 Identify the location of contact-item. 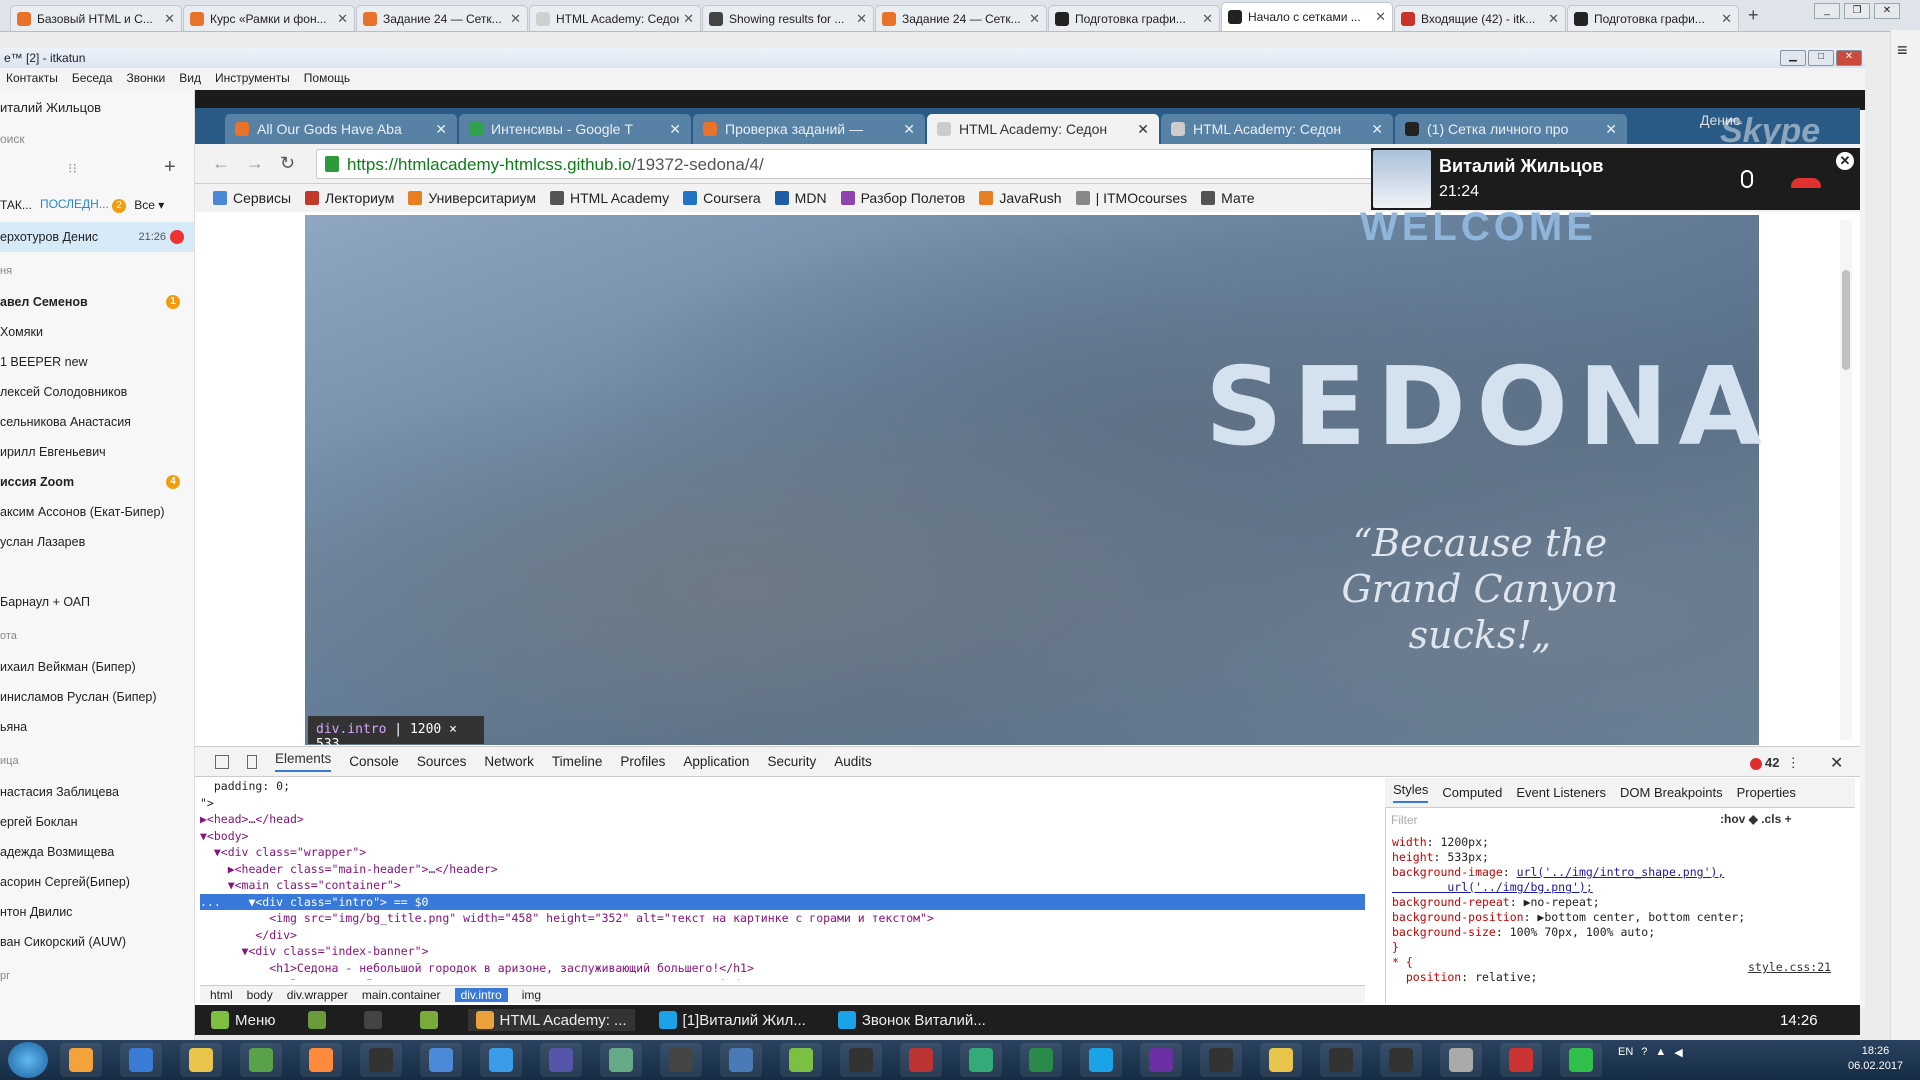
(97, 572).